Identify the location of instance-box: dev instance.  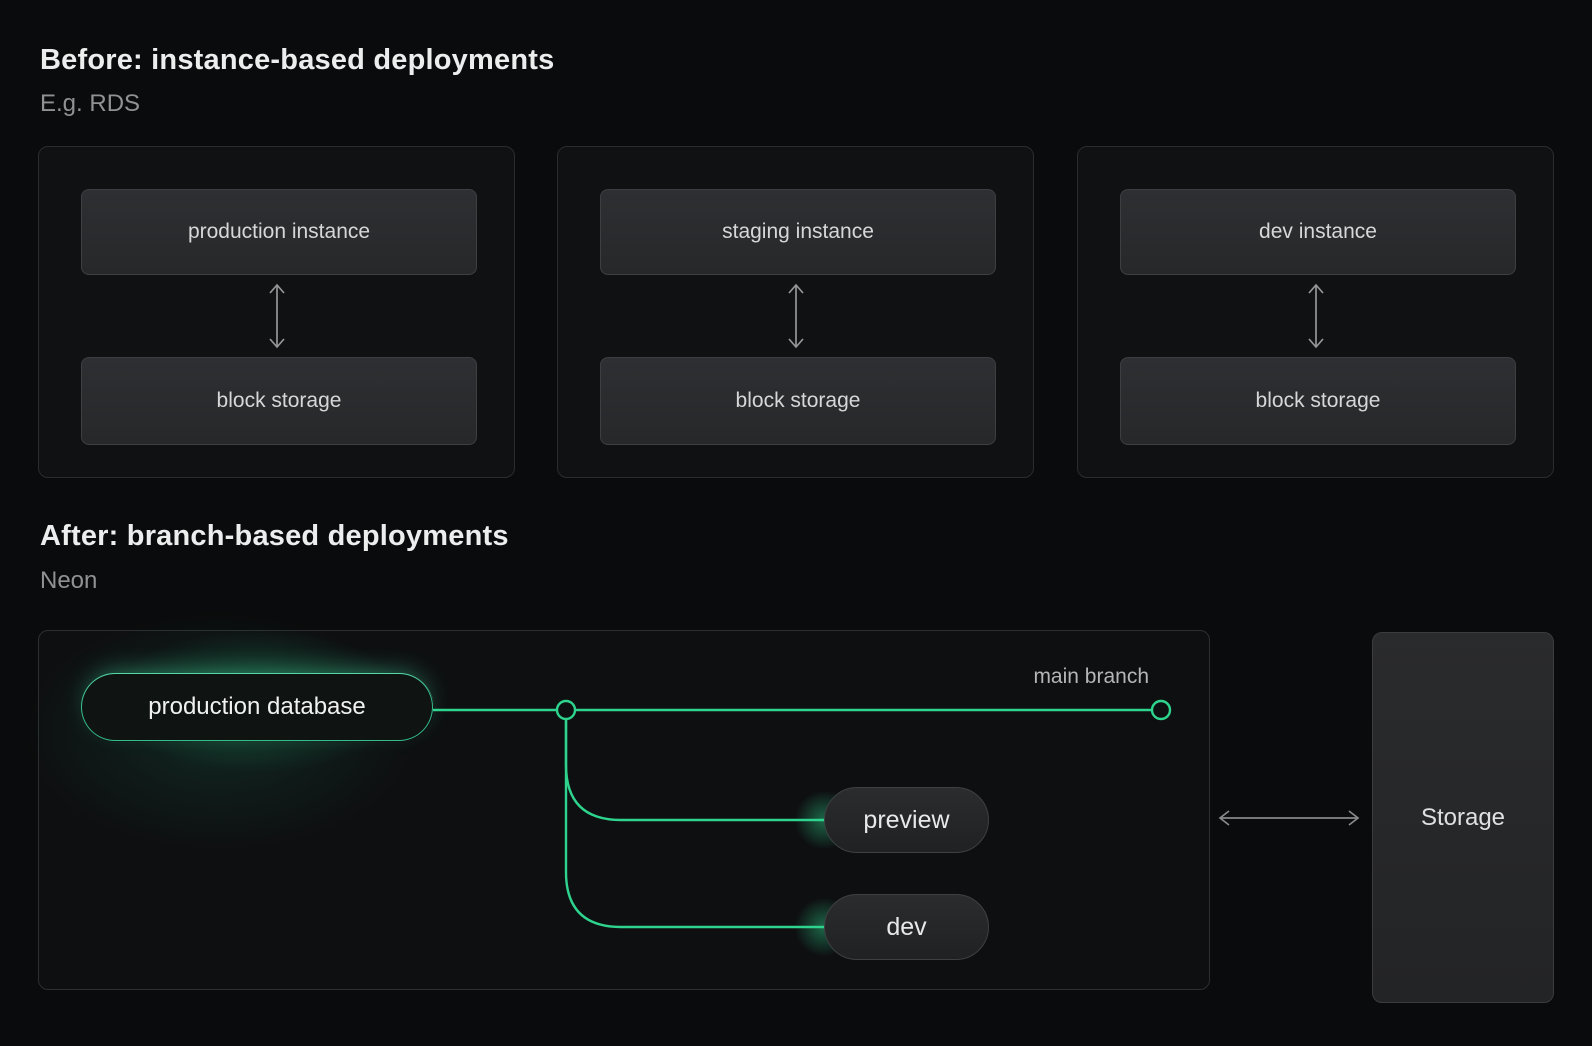
(1318, 232).